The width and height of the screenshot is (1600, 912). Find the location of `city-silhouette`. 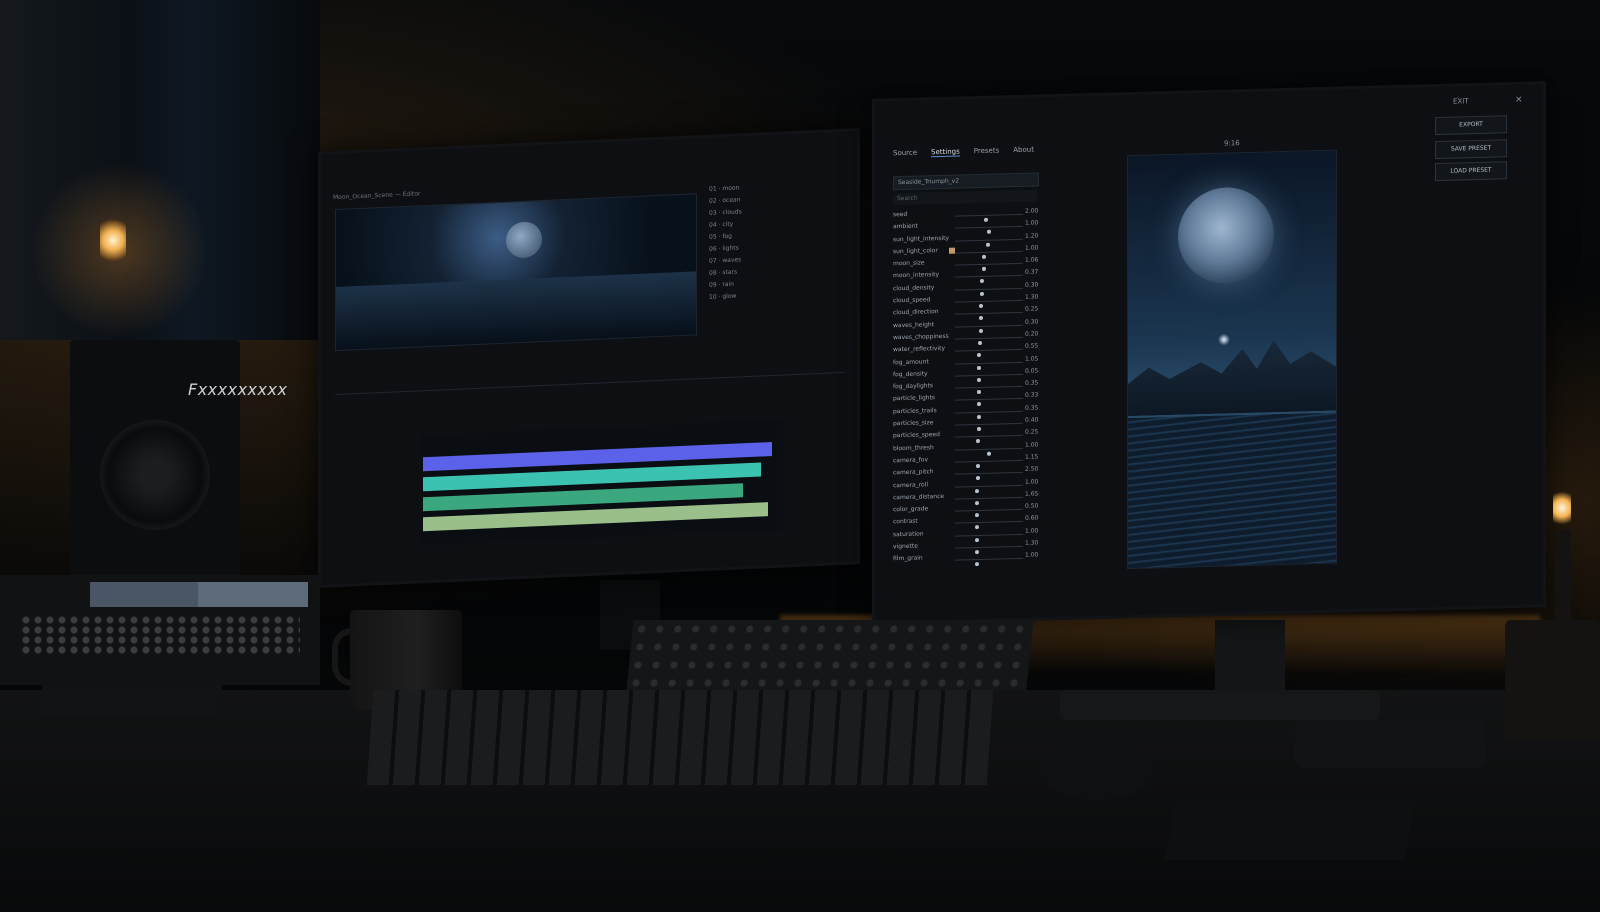

city-silhouette is located at coordinates (1232, 373).